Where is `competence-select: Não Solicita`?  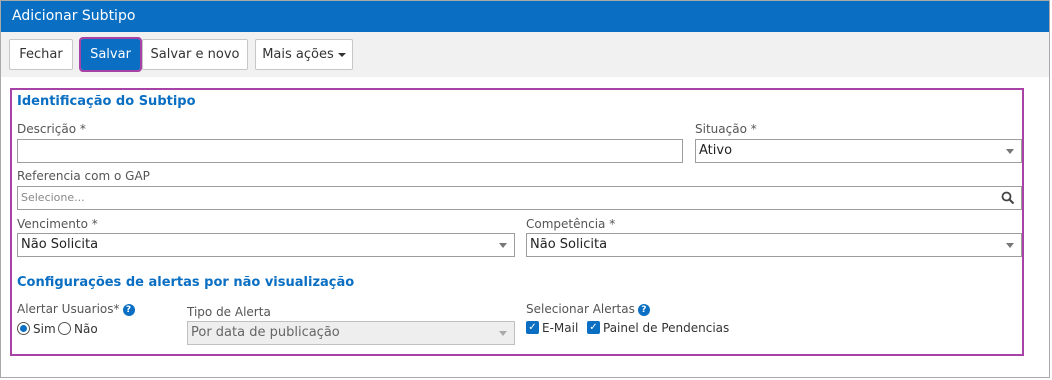 competence-select: Não Solicita is located at coordinates (774, 245).